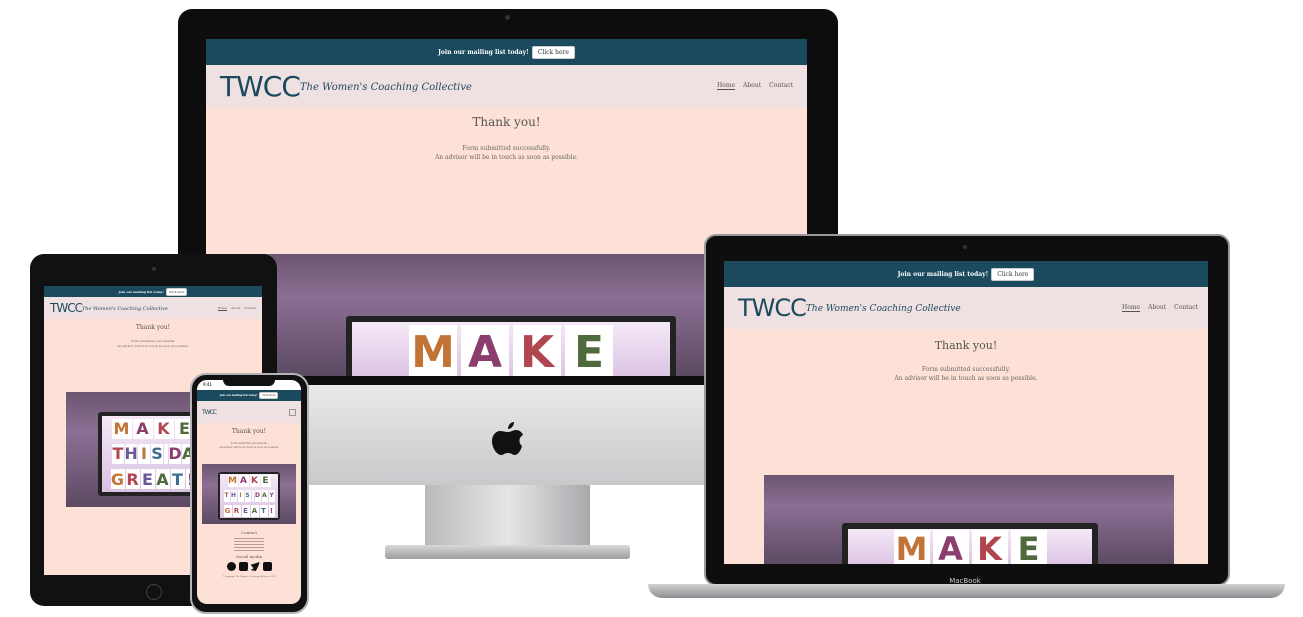  I want to click on facebook-icon, so click(231, 566).